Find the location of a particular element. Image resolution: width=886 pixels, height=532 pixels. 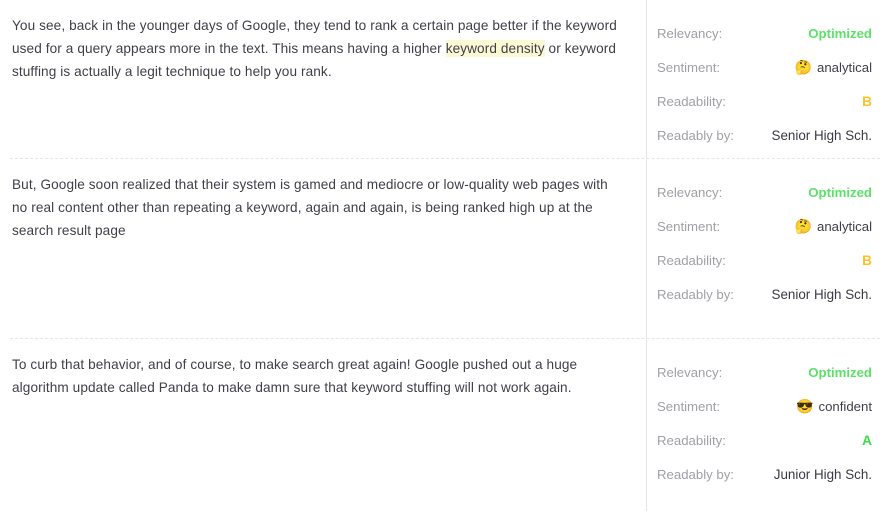

metric-row-readability: Readability: A is located at coordinates (764, 440).